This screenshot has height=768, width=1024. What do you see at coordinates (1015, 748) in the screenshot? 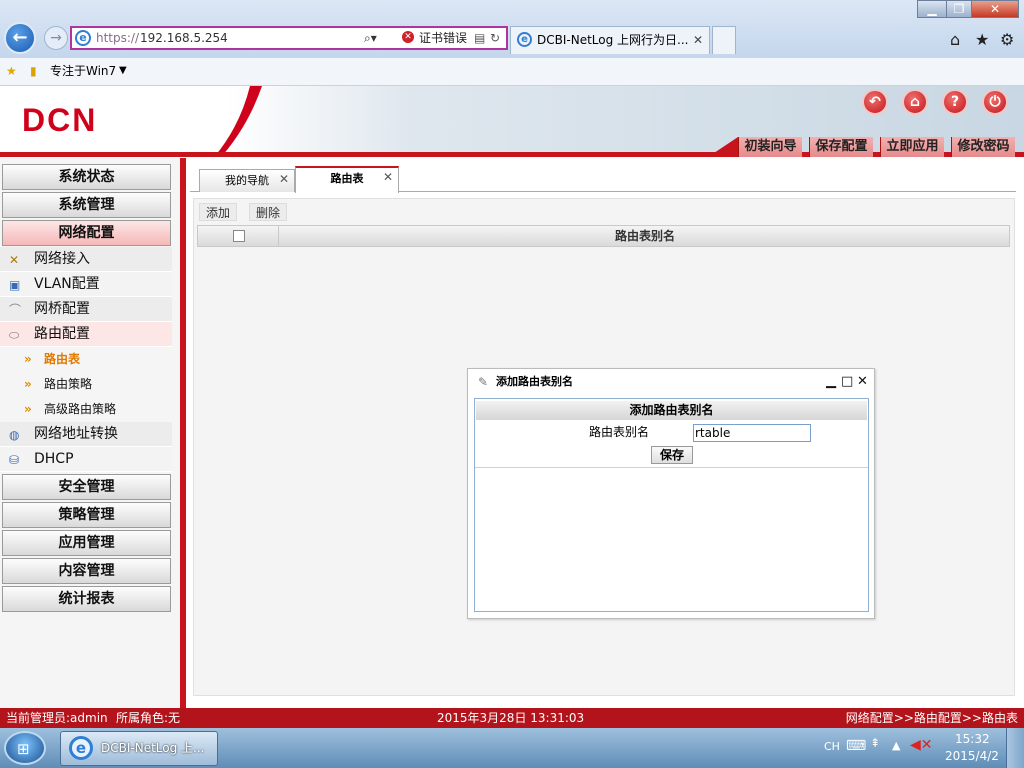
I see `show-desktop-button` at bounding box center [1015, 748].